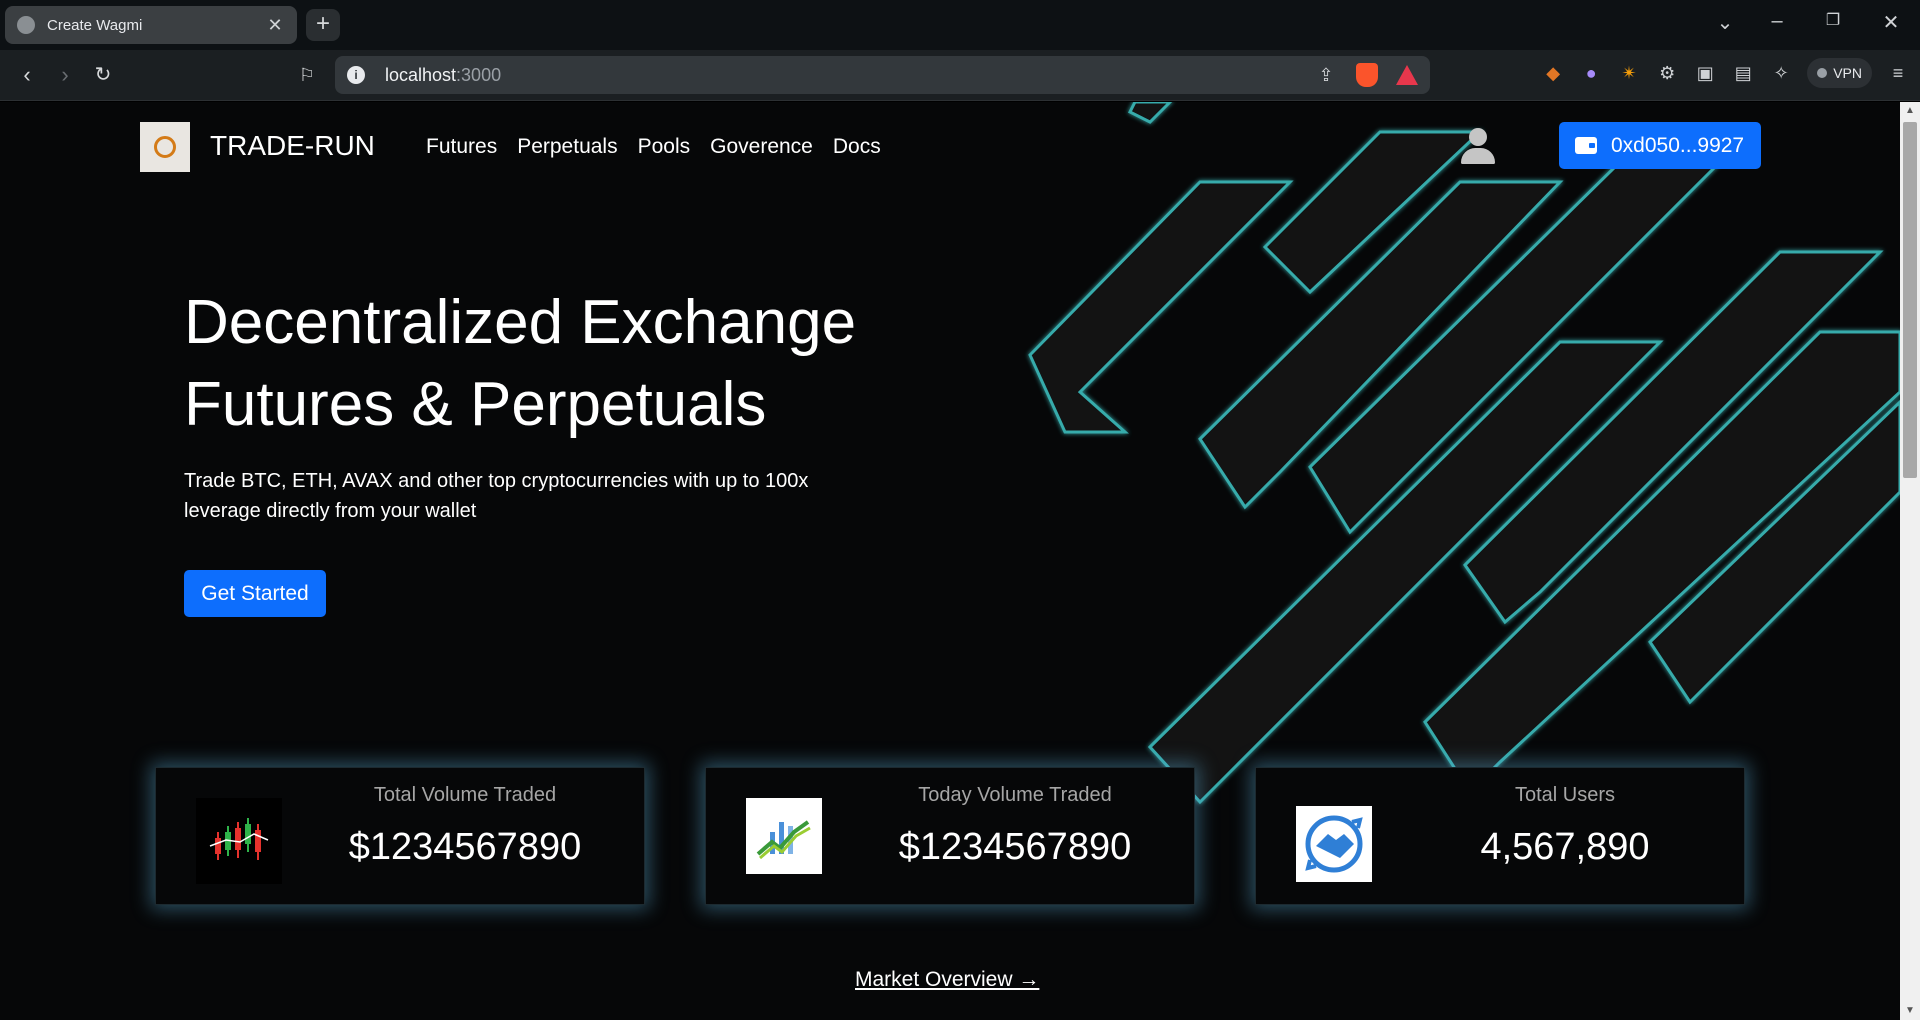 This screenshot has width=1920, height=1020. What do you see at coordinates (1015, 795) in the screenshot?
I see `stat-label: Today Volume Traded` at bounding box center [1015, 795].